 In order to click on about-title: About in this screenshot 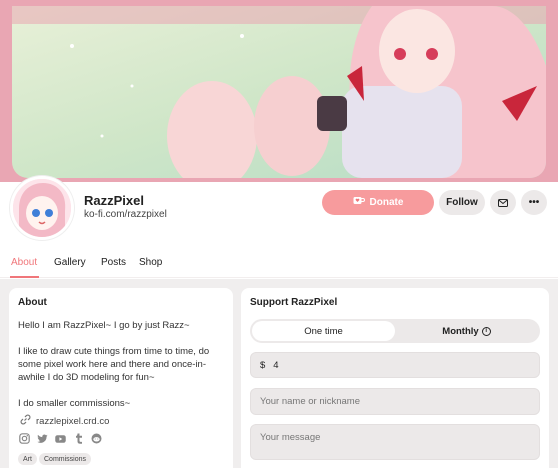, I will do `click(32, 302)`.